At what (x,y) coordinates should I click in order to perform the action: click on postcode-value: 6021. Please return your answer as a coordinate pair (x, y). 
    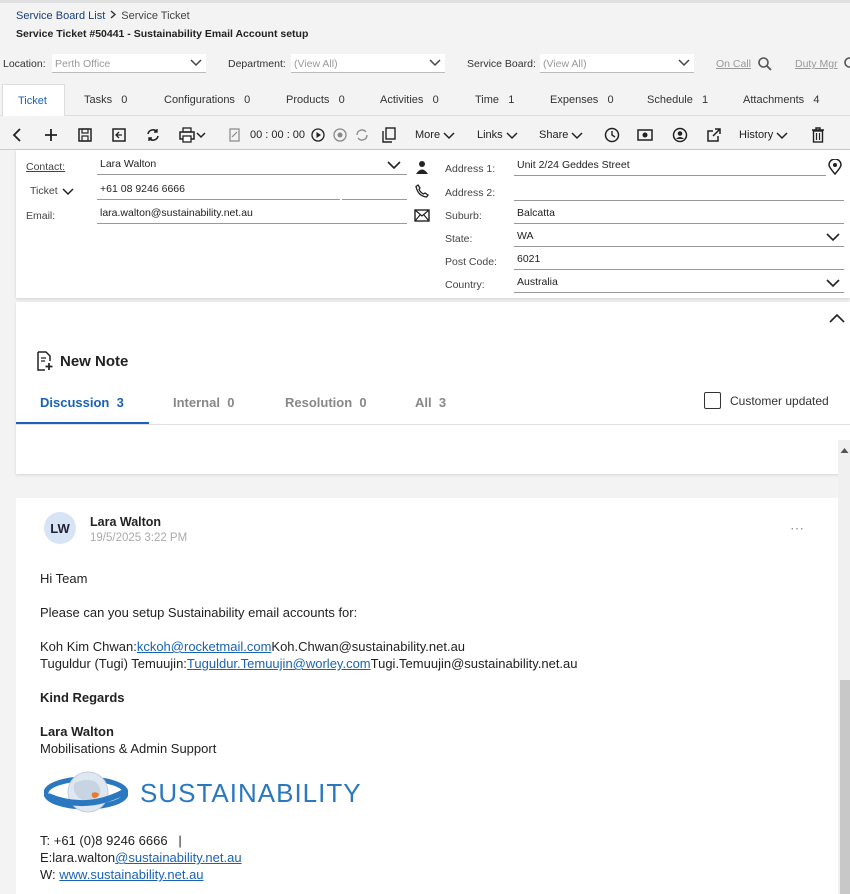
    Looking at the image, I should click on (529, 259).